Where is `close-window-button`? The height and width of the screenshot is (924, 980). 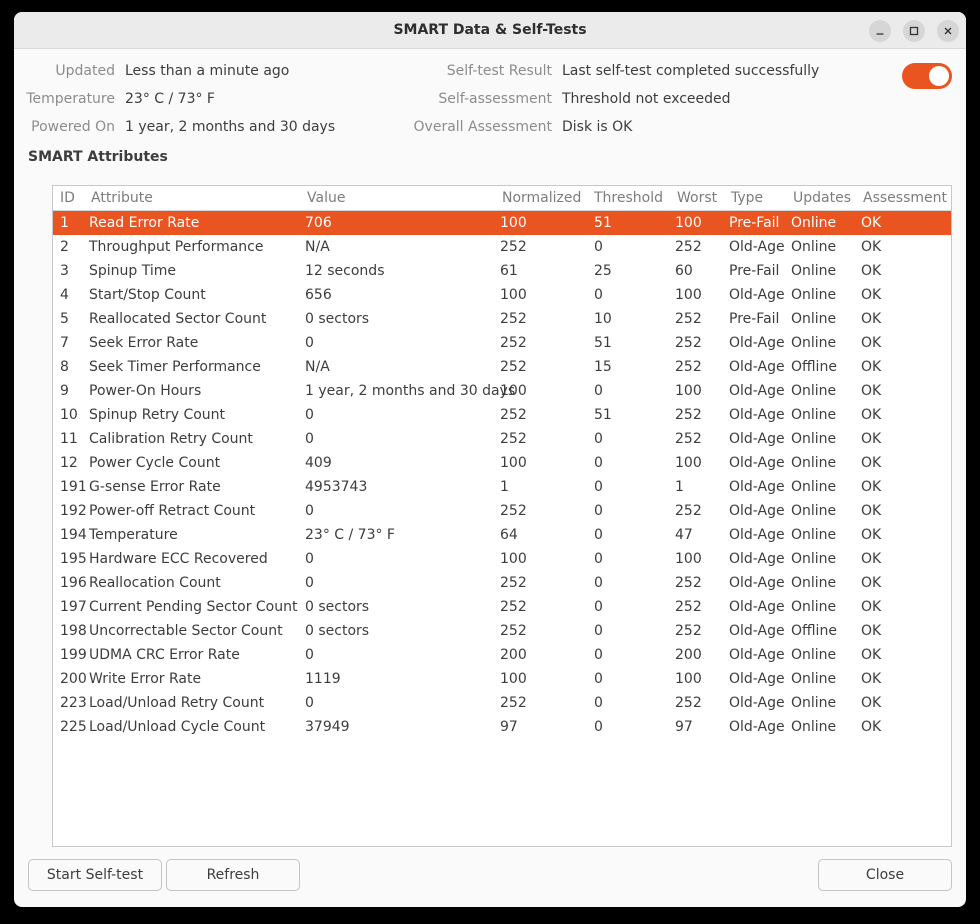
close-window-button is located at coordinates (948, 31).